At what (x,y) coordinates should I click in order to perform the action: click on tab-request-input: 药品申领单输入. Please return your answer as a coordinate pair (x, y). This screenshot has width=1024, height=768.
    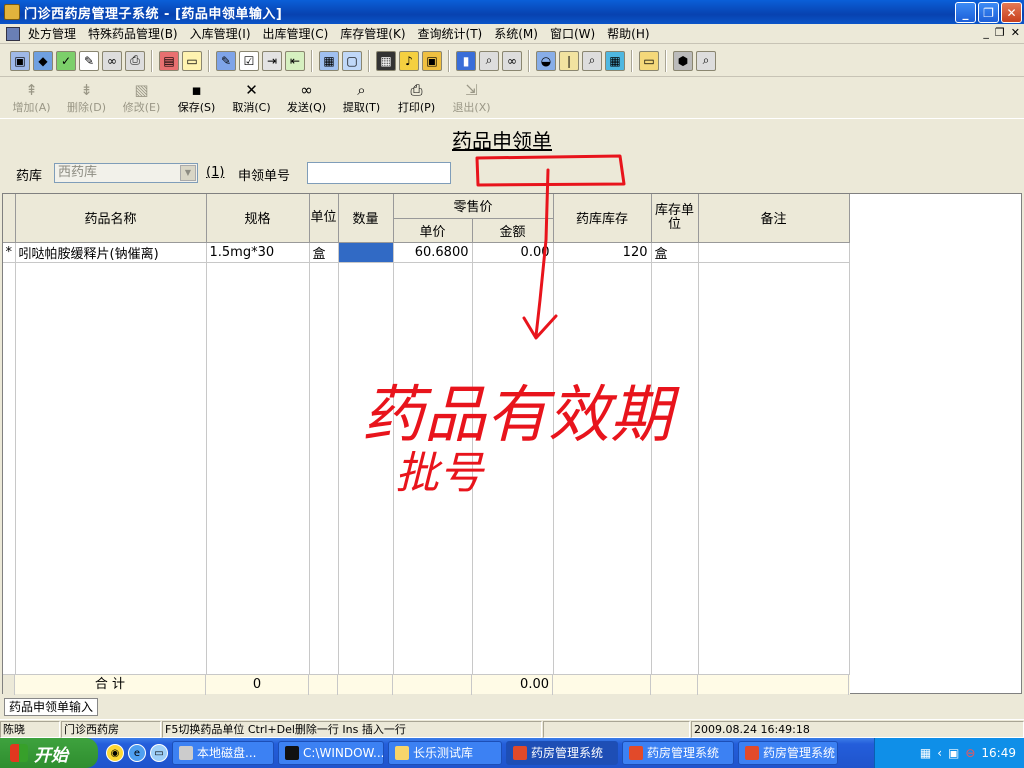
    Looking at the image, I should click on (51, 707).